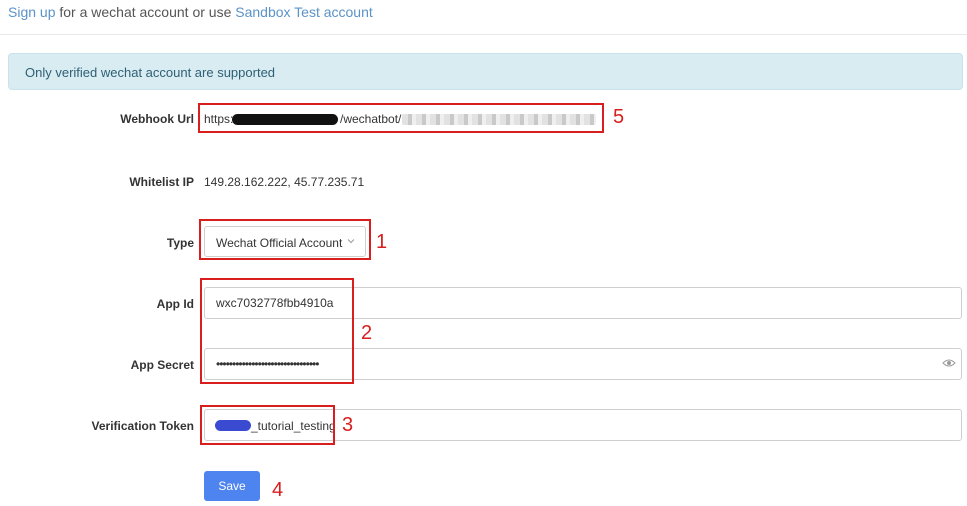  I want to click on type-select-value: Wechat Official Account, so click(279, 243).